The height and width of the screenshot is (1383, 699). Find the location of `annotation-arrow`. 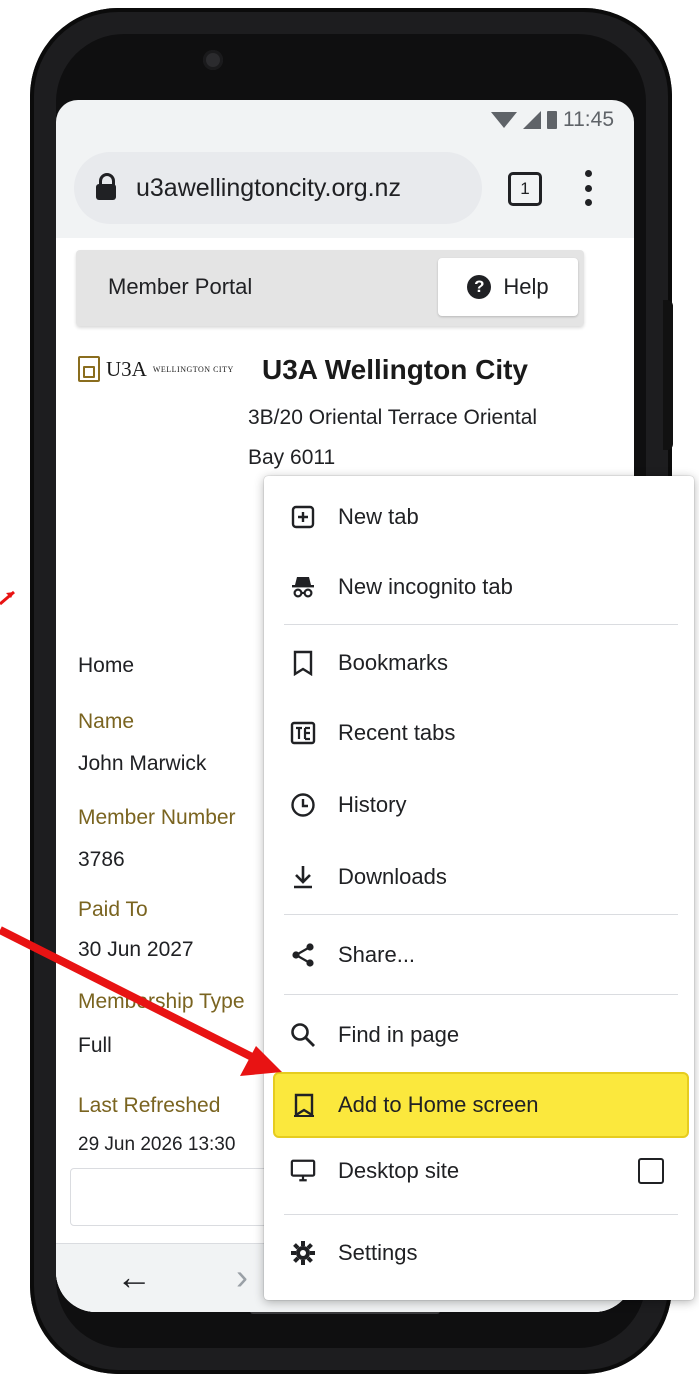

annotation-arrow is located at coordinates (141, 1001).